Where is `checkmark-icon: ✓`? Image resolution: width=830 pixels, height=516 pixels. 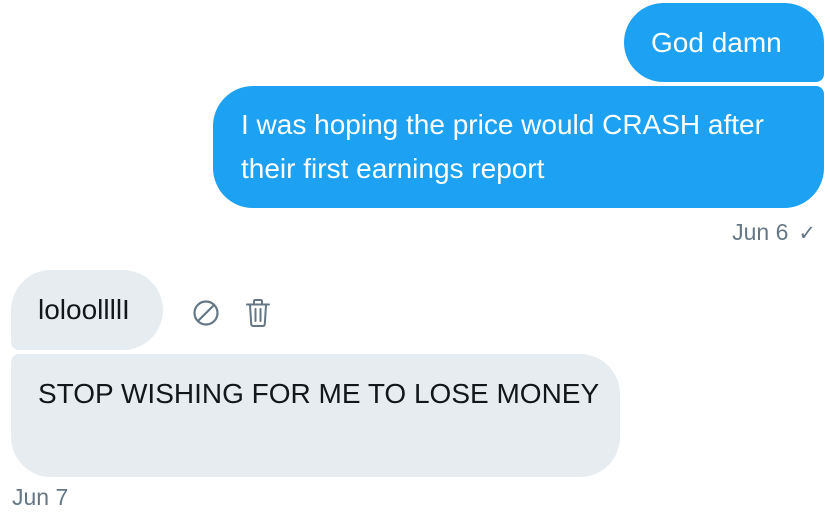 checkmark-icon: ✓ is located at coordinates (807, 233).